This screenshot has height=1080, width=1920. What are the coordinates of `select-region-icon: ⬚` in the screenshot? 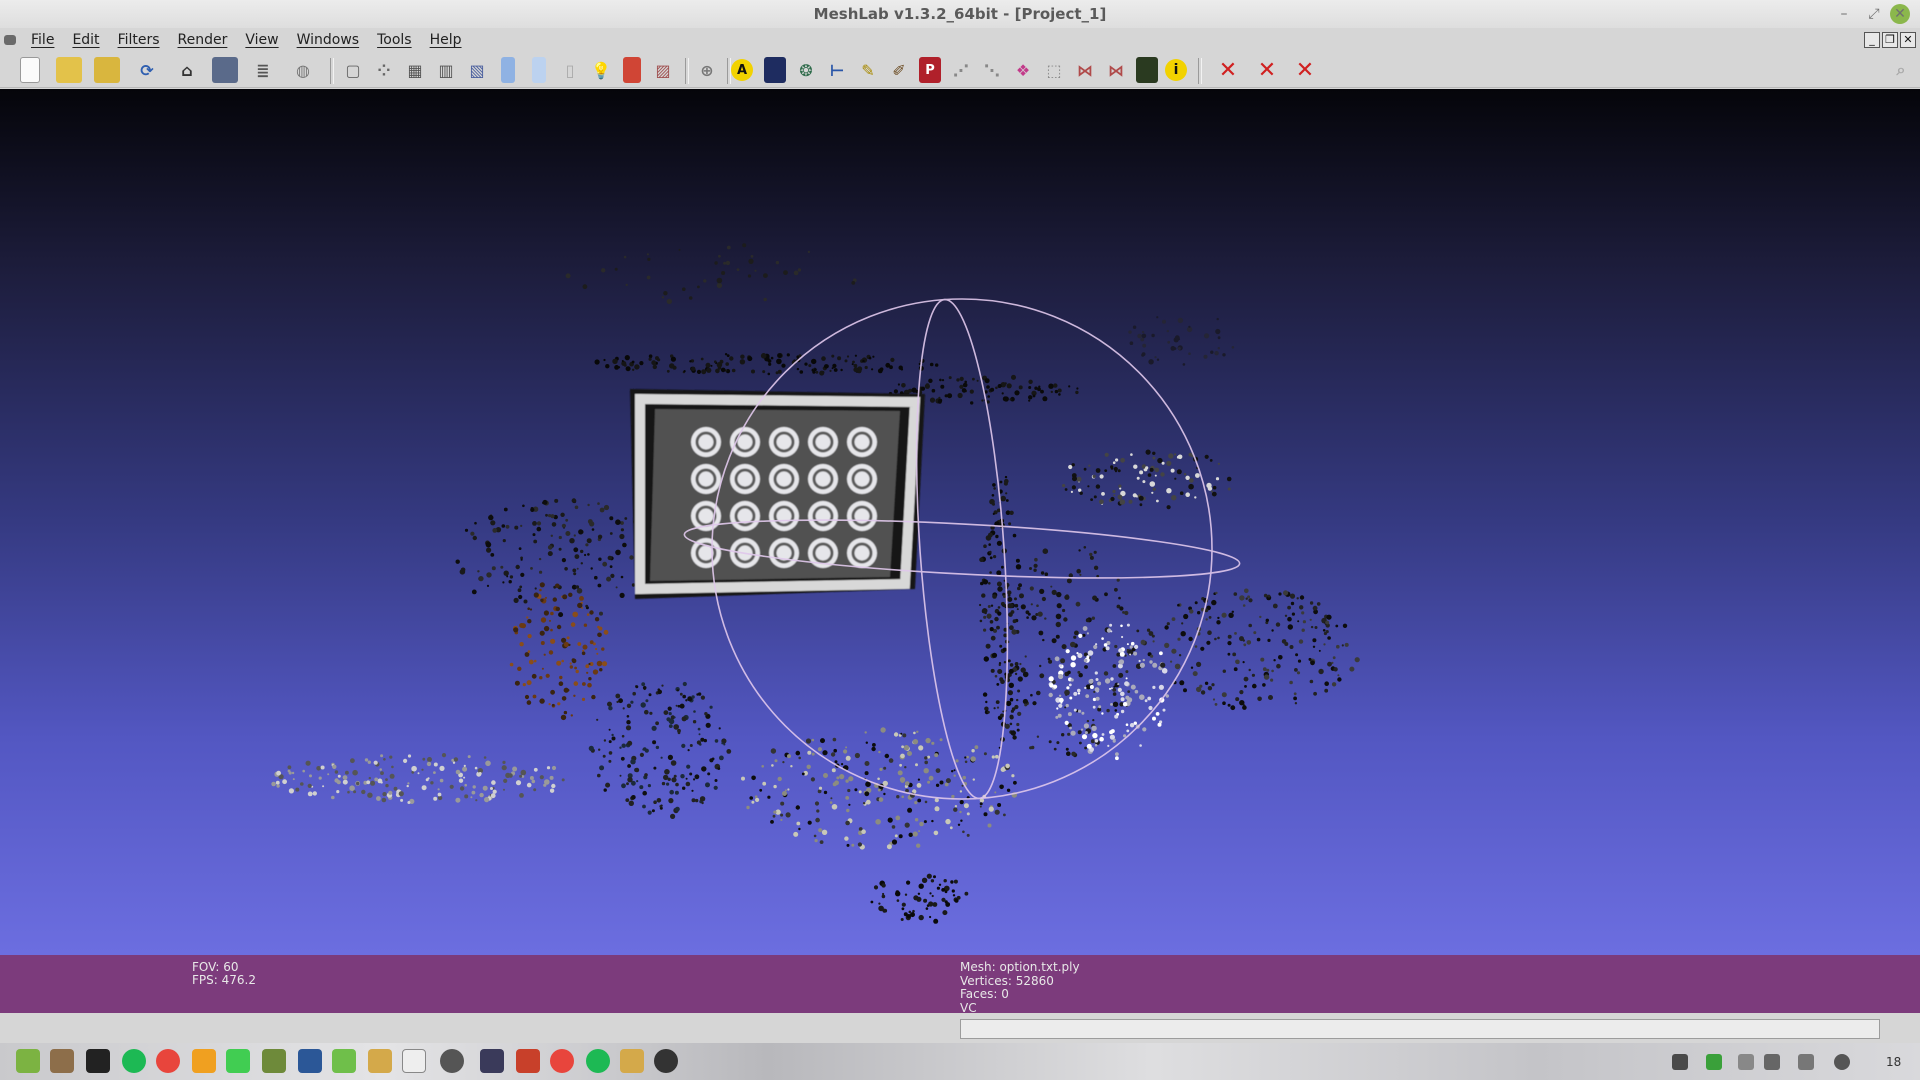 It's located at (1054, 70).